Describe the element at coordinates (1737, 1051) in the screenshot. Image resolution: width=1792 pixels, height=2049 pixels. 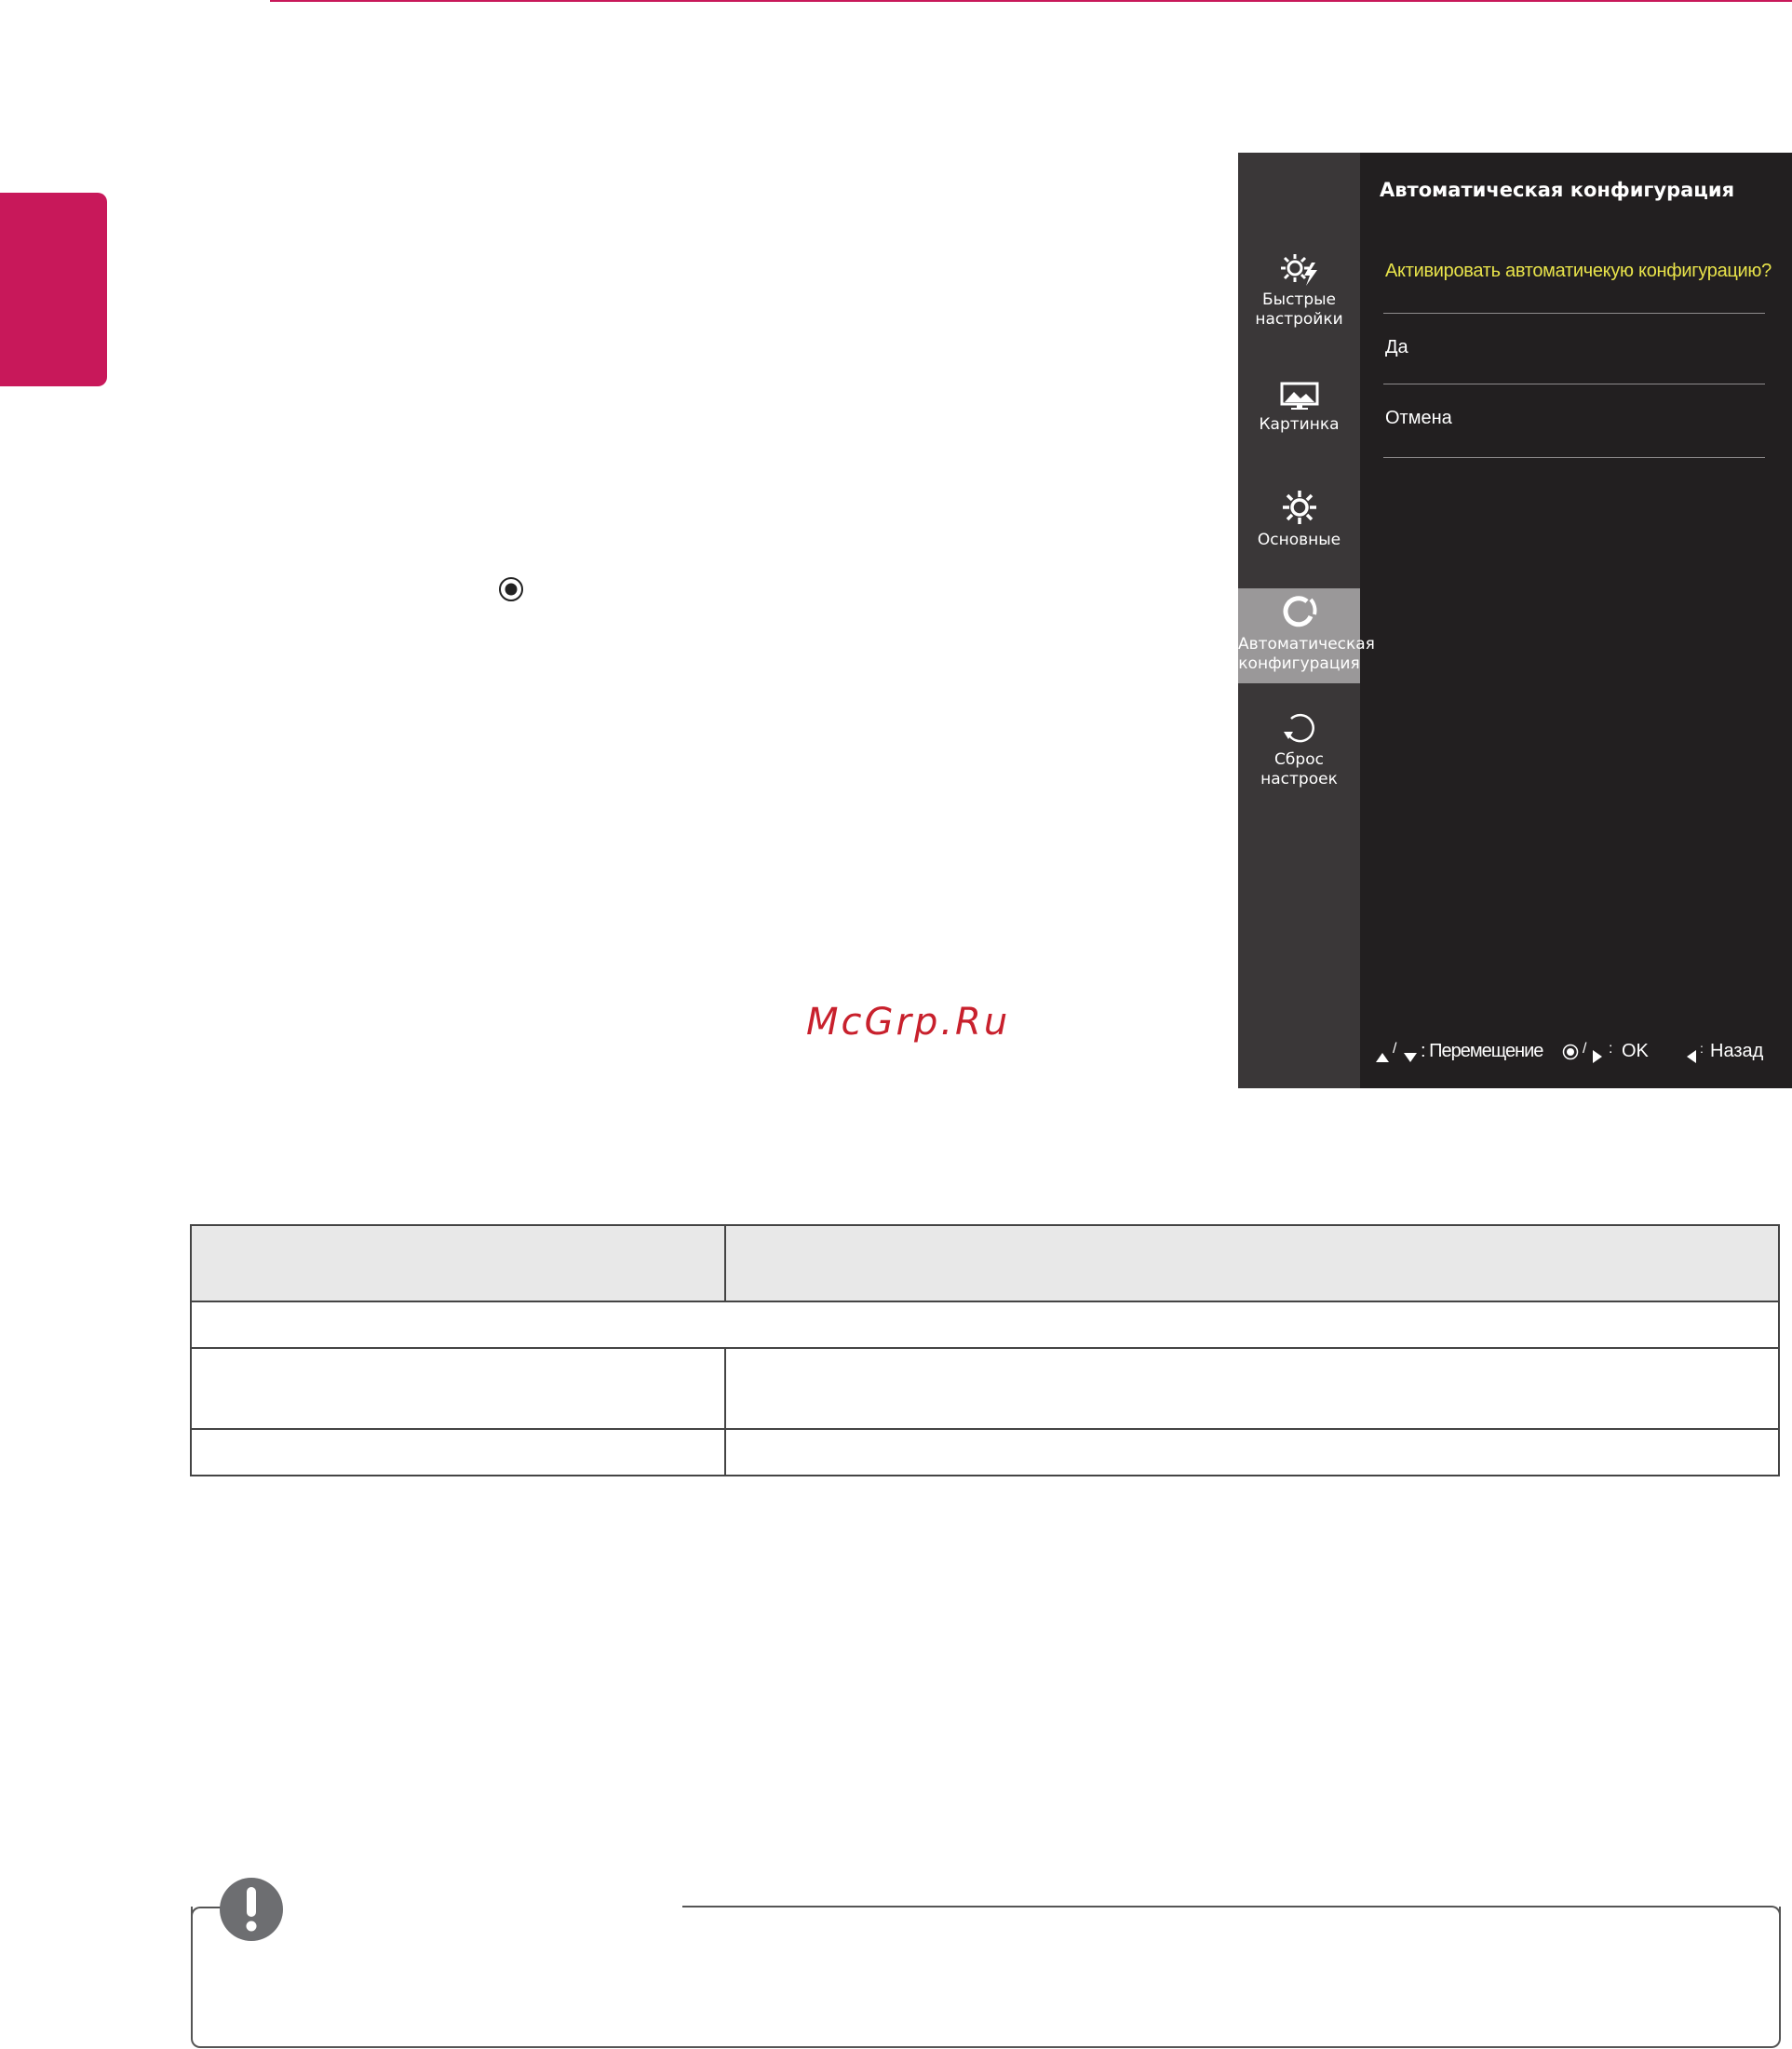
I see `footer-back-label: Назад` at that location.